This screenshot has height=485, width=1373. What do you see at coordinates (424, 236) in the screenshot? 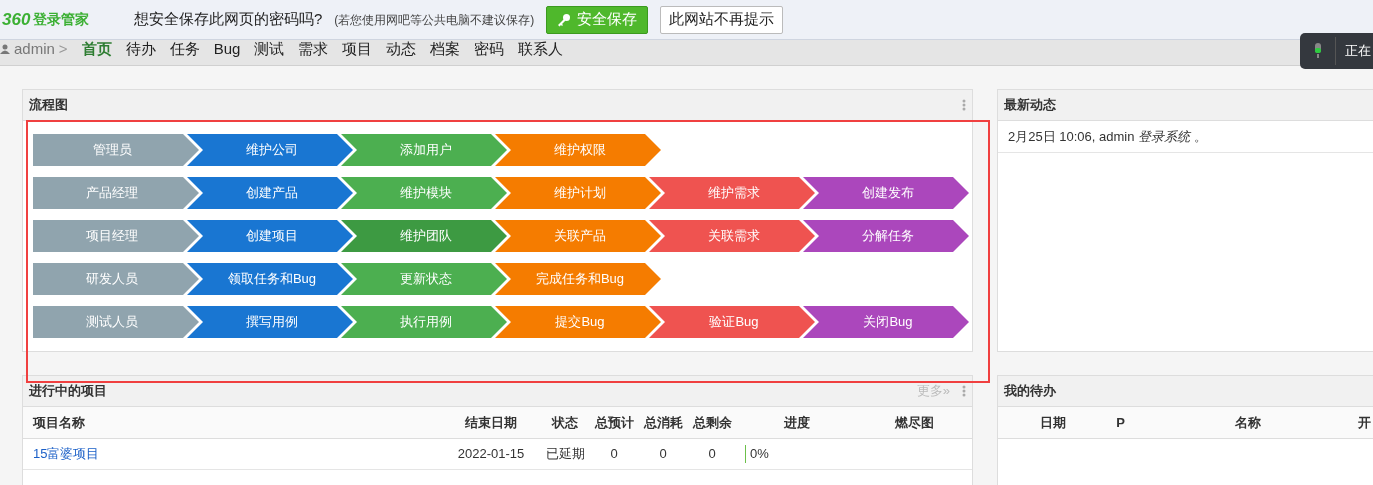
I see `step-chevron: 维护团队` at bounding box center [424, 236].